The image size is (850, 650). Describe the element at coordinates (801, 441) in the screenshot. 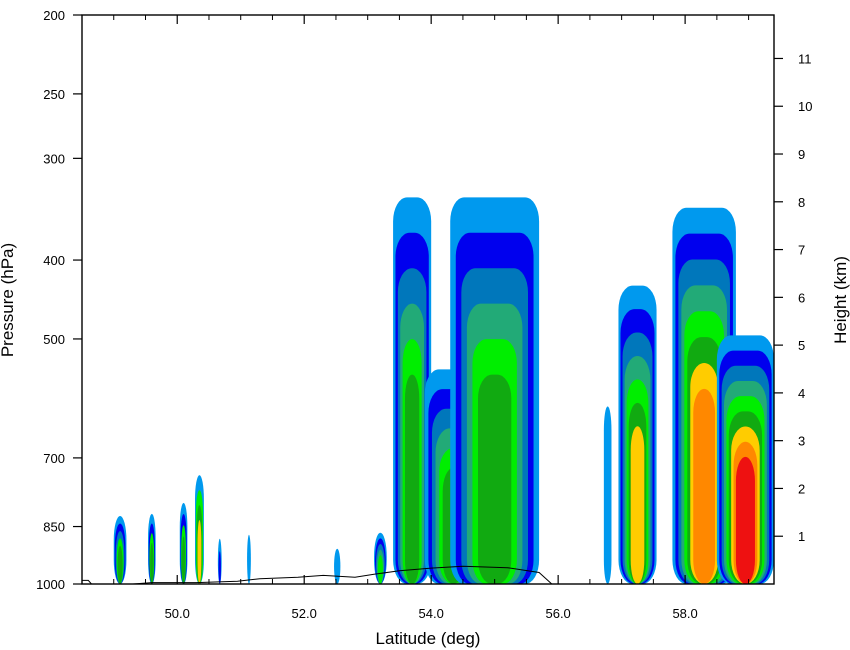

I see `y2-tick-label: 3` at that location.